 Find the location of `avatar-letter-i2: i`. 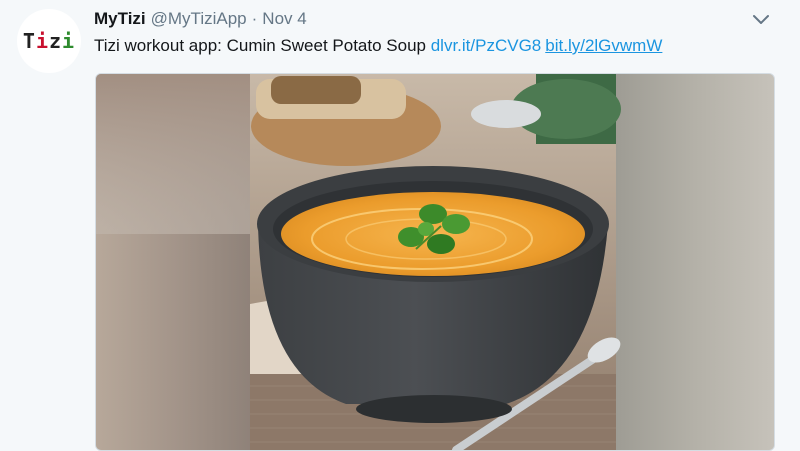

avatar-letter-i2: i is located at coordinates (69, 41).